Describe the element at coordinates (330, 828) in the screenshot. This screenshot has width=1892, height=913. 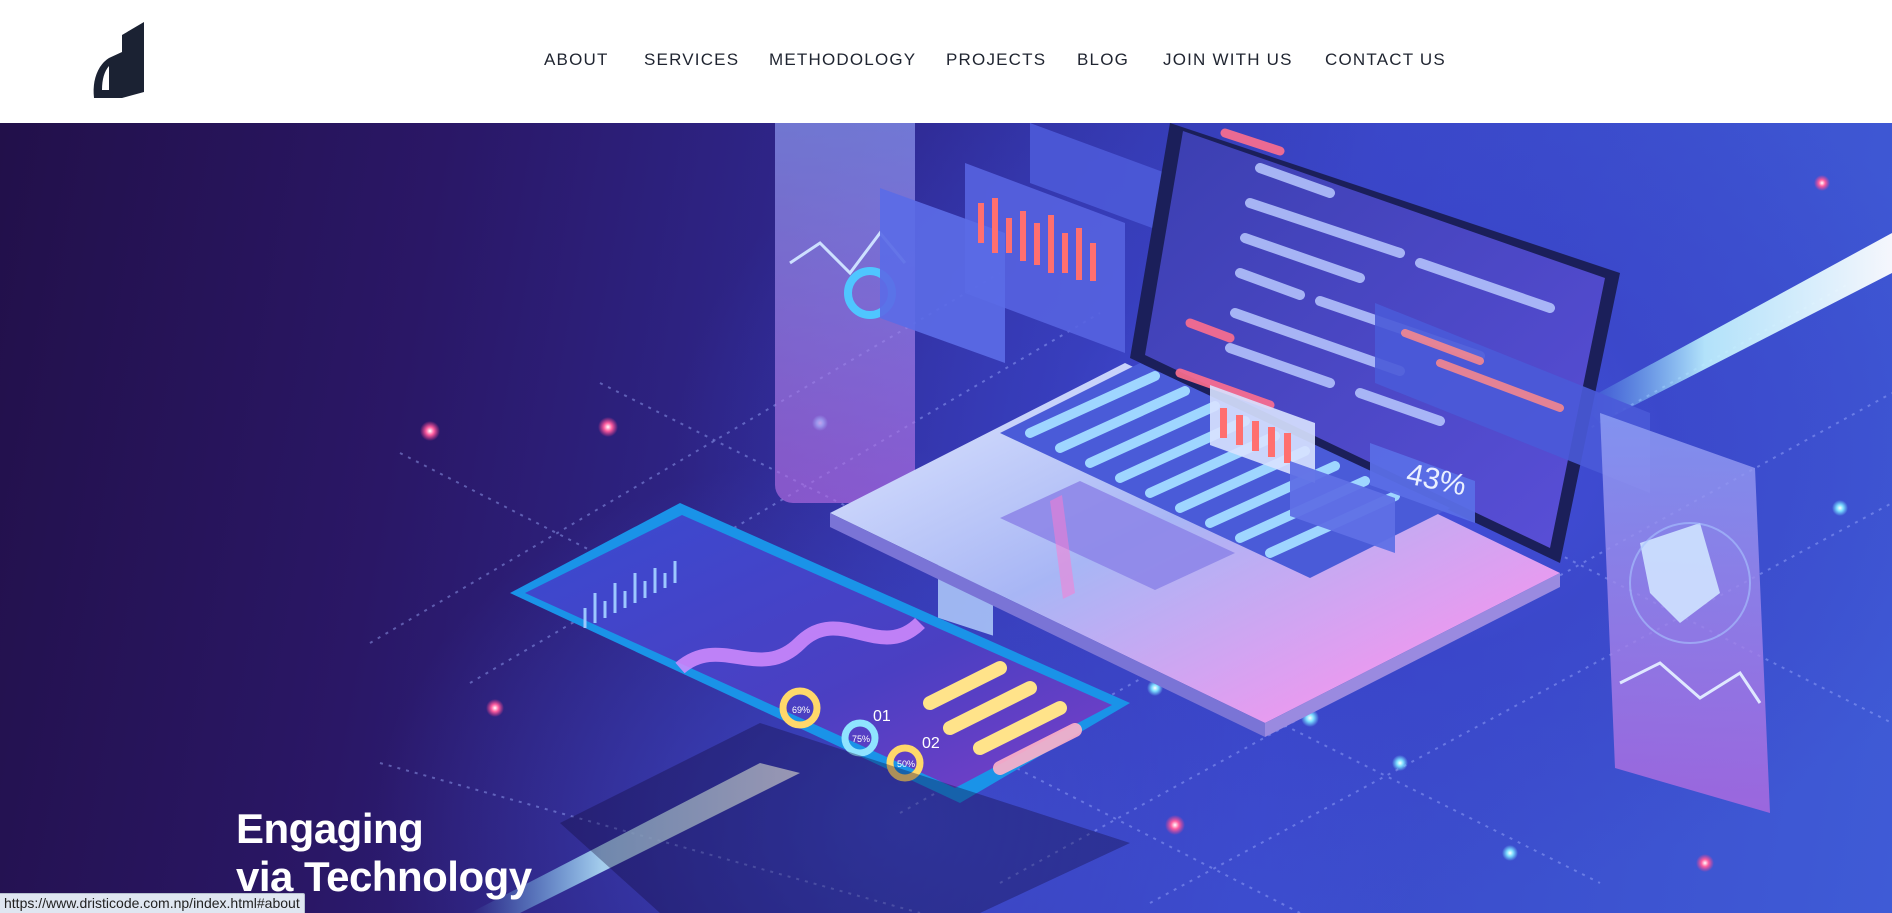
I see `hero-title-line-1: Engaging` at that location.